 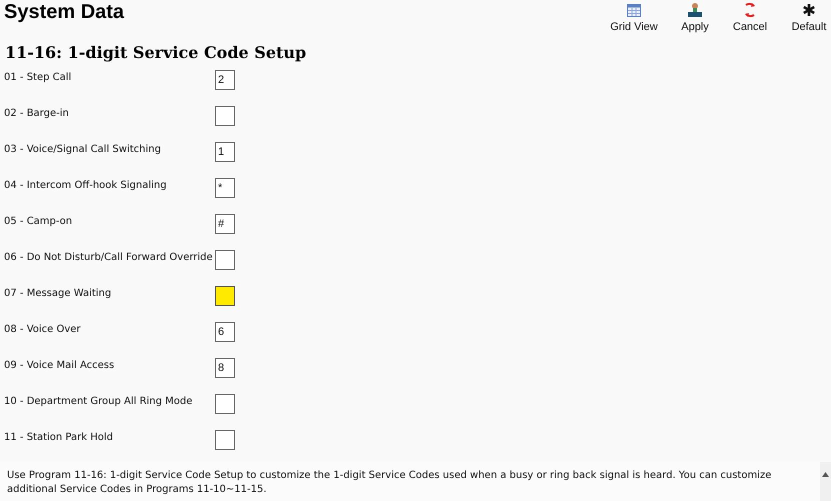 What do you see at coordinates (83, 149) in the screenshot?
I see `field-label: 03 - Voice/Signal Call Switching` at bounding box center [83, 149].